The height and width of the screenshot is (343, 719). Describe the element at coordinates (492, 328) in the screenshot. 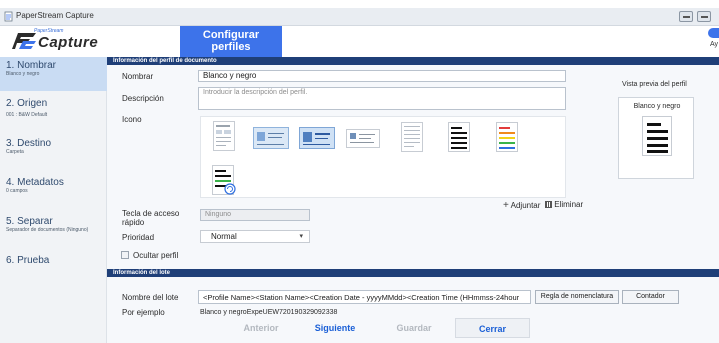

I see `close-button: Cerrar` at that location.